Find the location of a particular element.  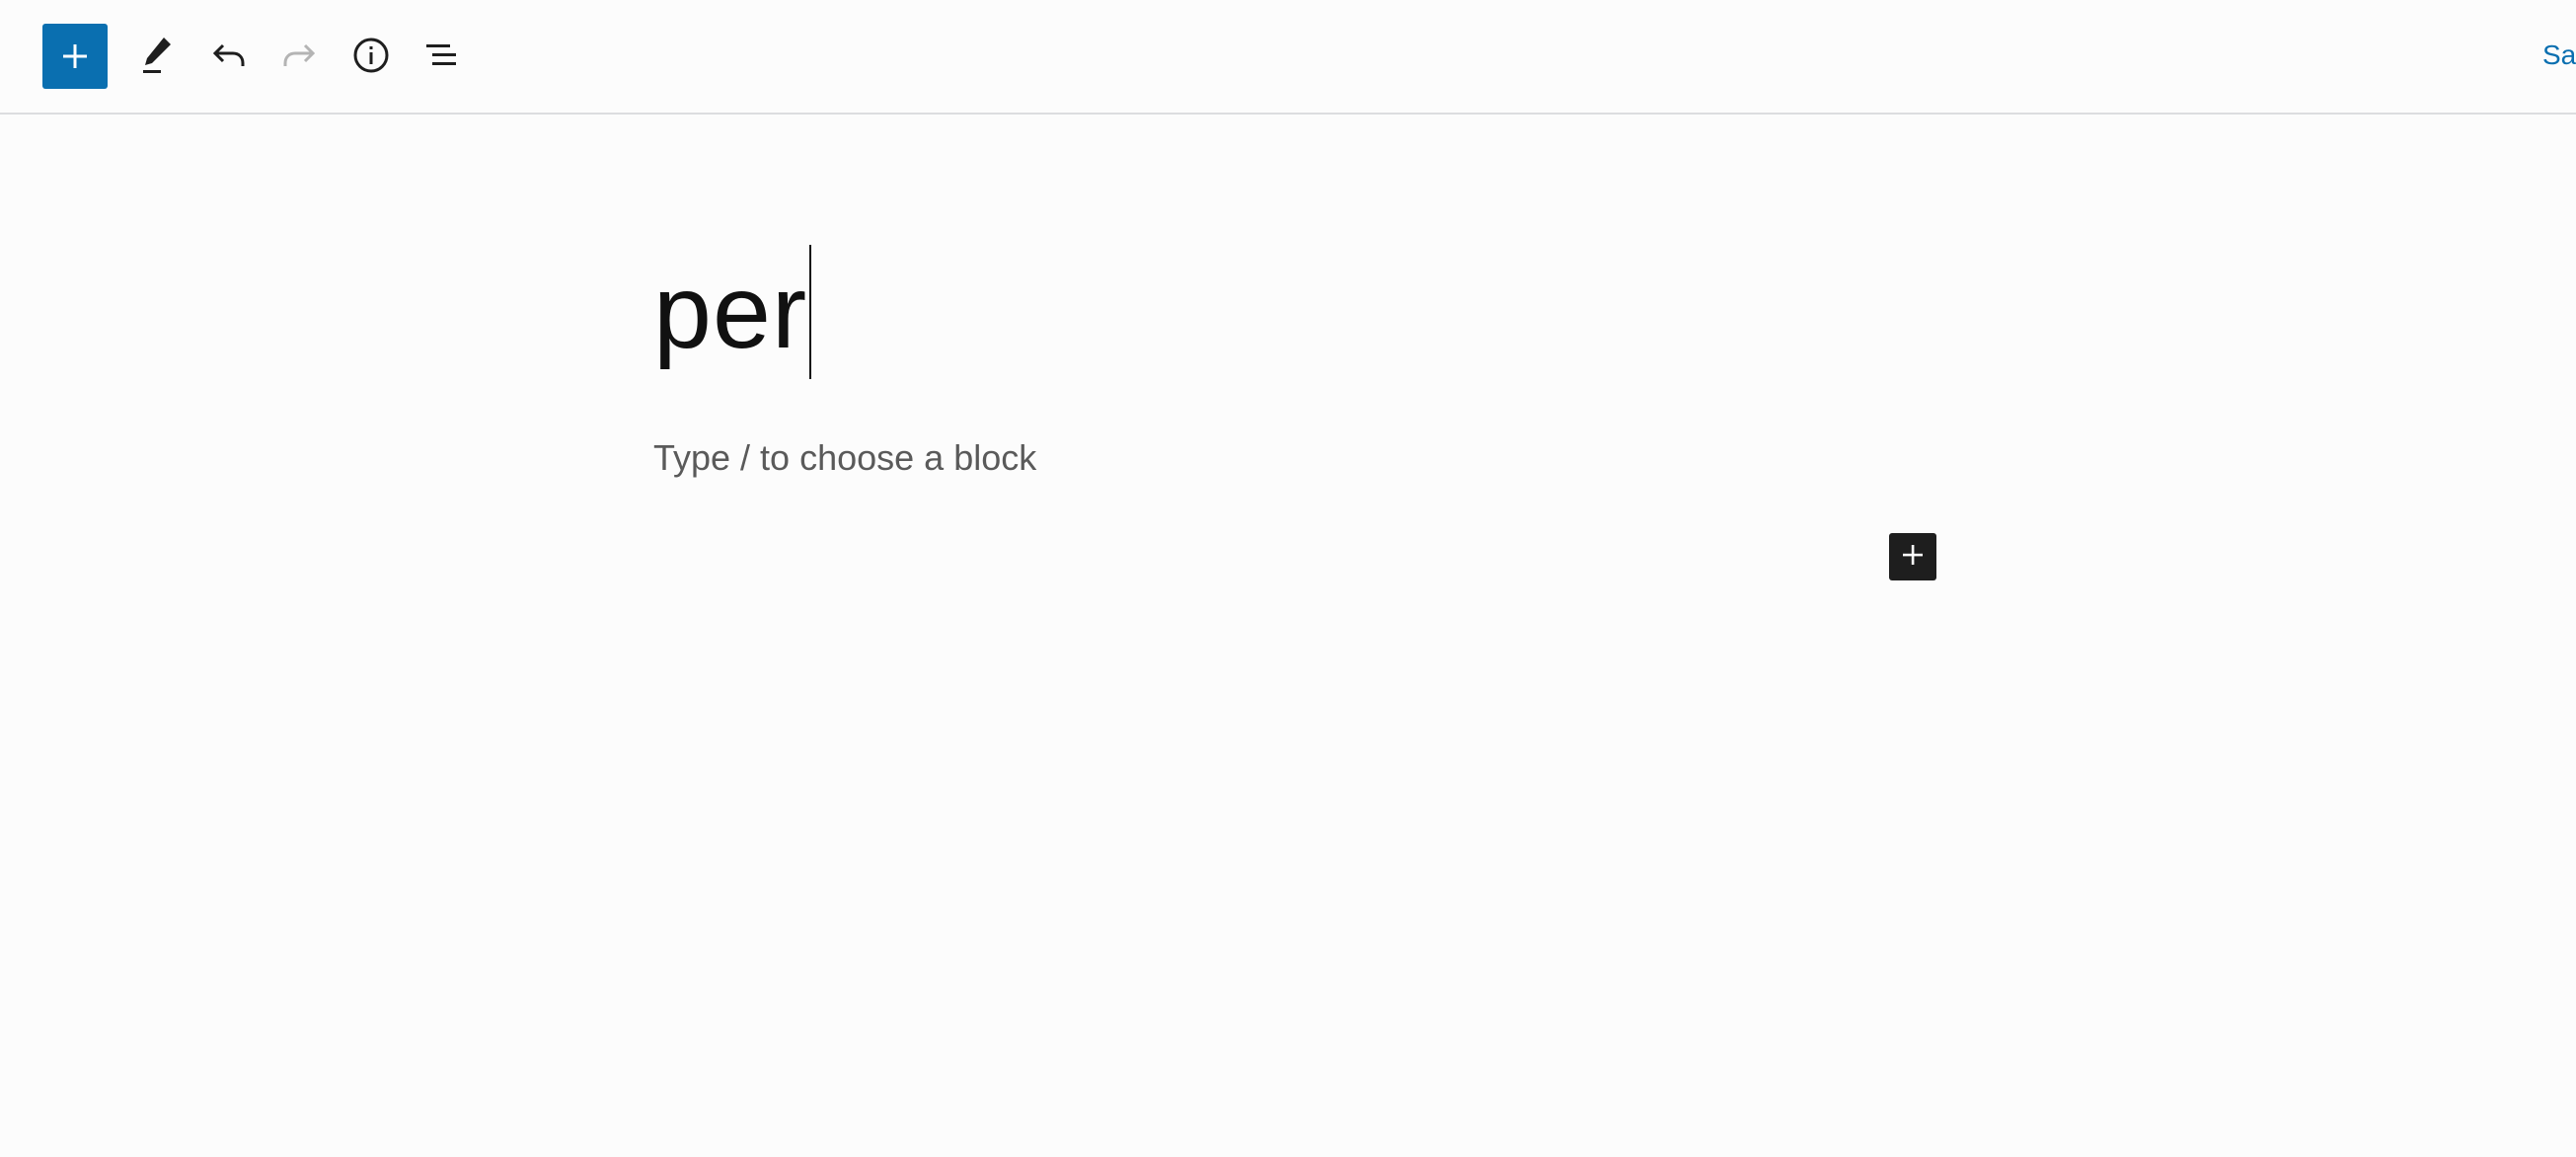

pencil-icon is located at coordinates (156, 55).